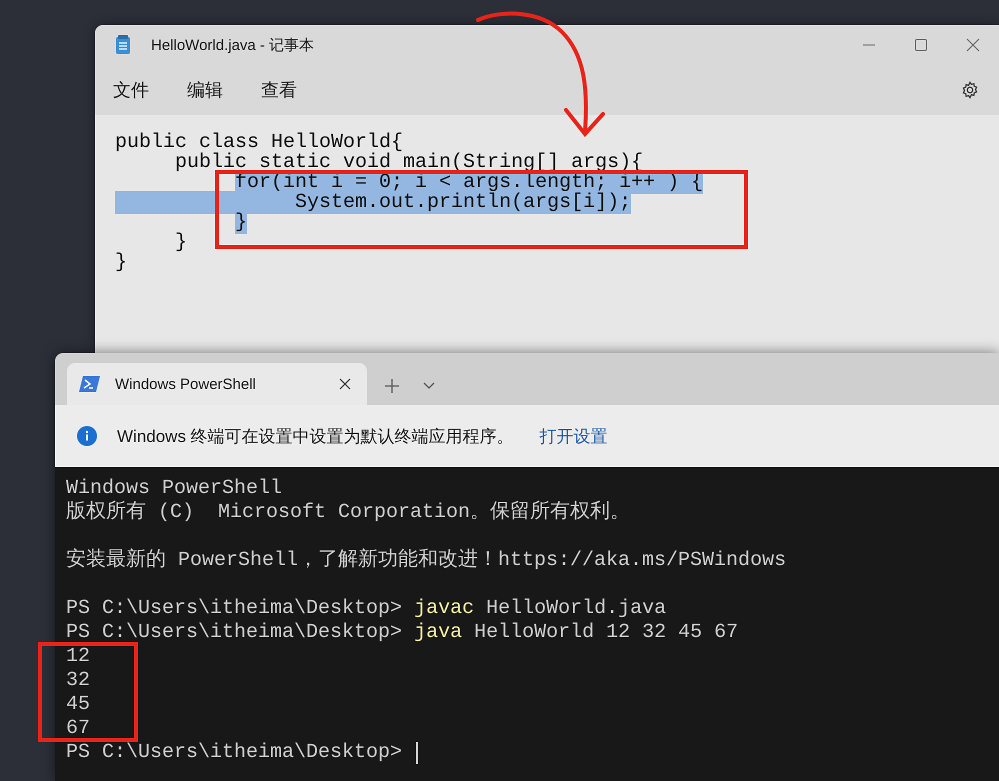 The width and height of the screenshot is (999, 781). What do you see at coordinates (78, 705) in the screenshot?
I see `output-line: 45` at bounding box center [78, 705].